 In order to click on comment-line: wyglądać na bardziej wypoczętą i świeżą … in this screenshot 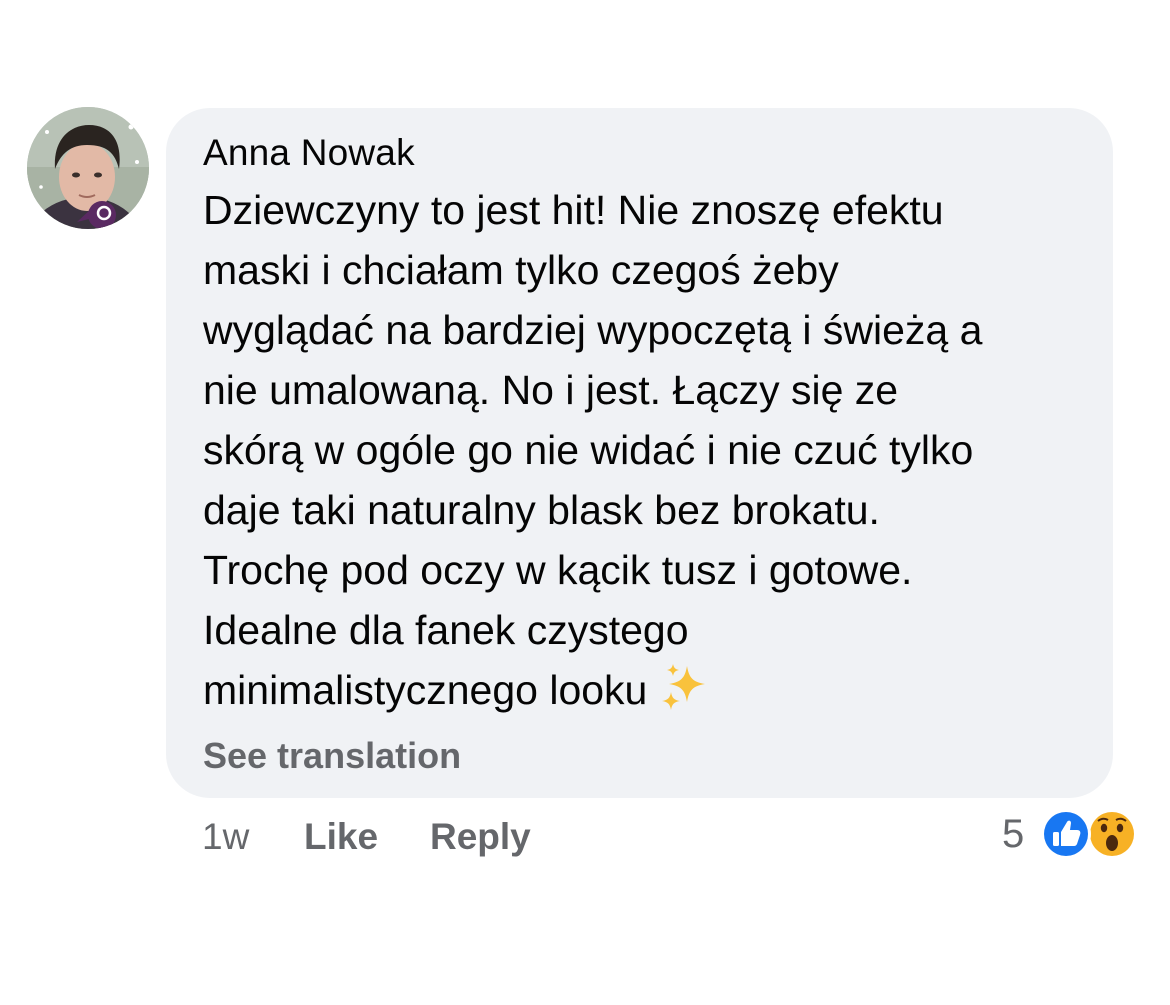, I will do `click(593, 330)`.